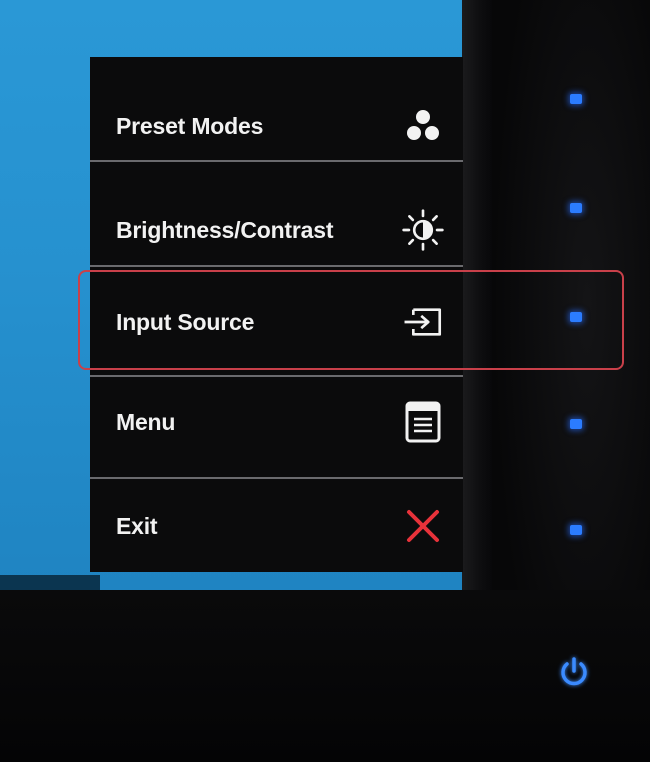 This screenshot has height=762, width=650. What do you see at coordinates (276, 526) in the screenshot?
I see `osd-item-exit: Exit` at bounding box center [276, 526].